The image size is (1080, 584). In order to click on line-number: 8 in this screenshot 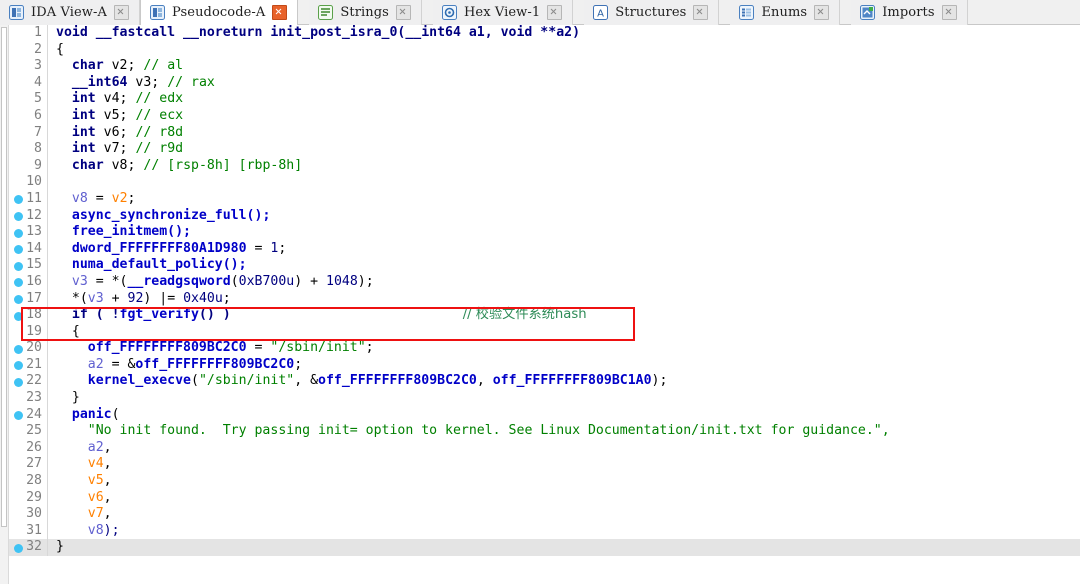, I will do `click(38, 149)`.